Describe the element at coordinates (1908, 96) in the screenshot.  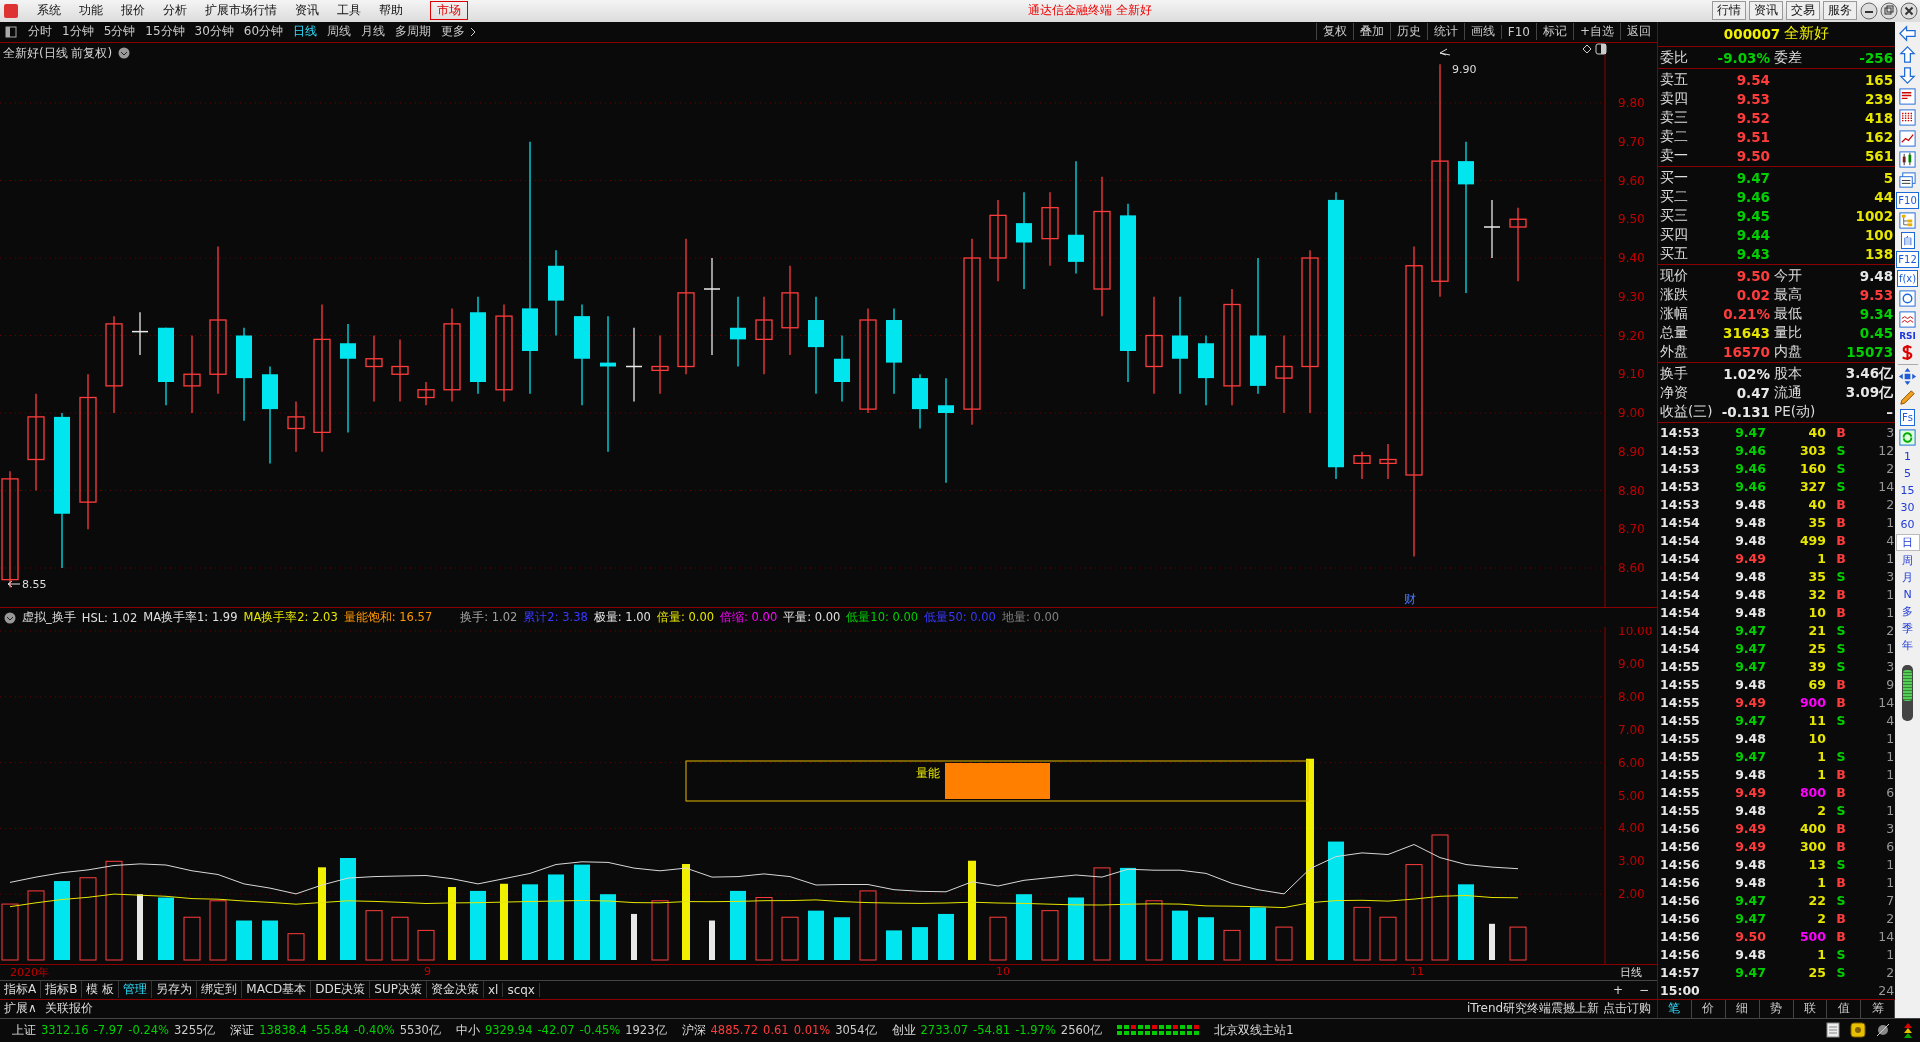
I see `report-icon` at that location.